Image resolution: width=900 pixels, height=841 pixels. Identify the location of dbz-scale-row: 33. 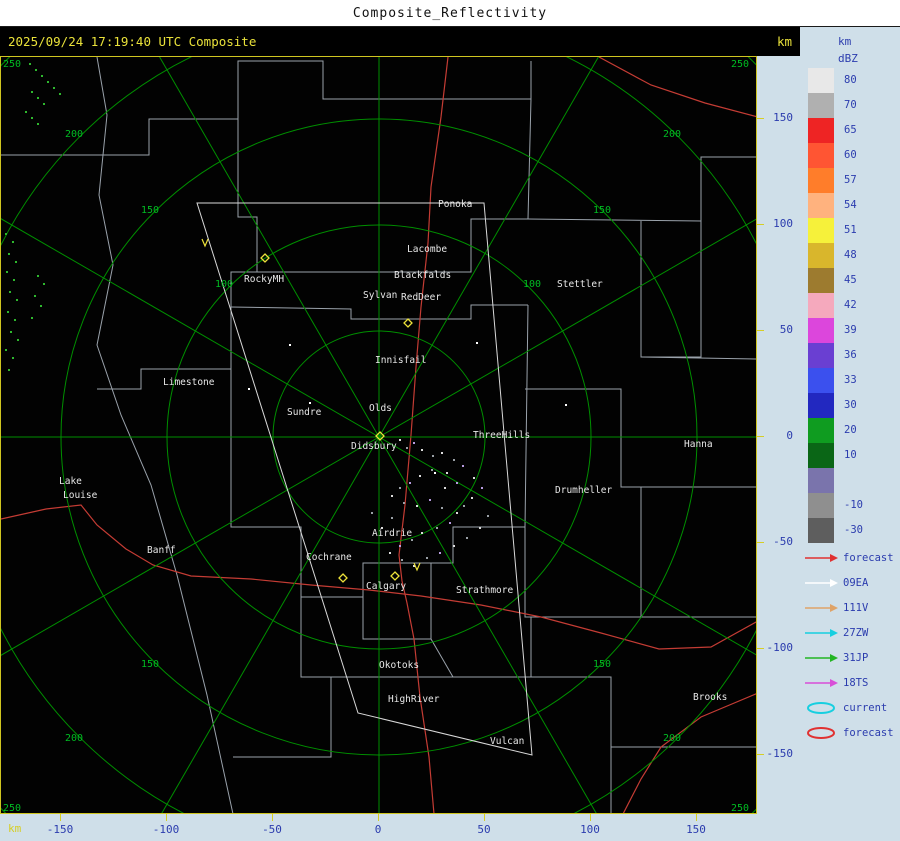
(841, 380).